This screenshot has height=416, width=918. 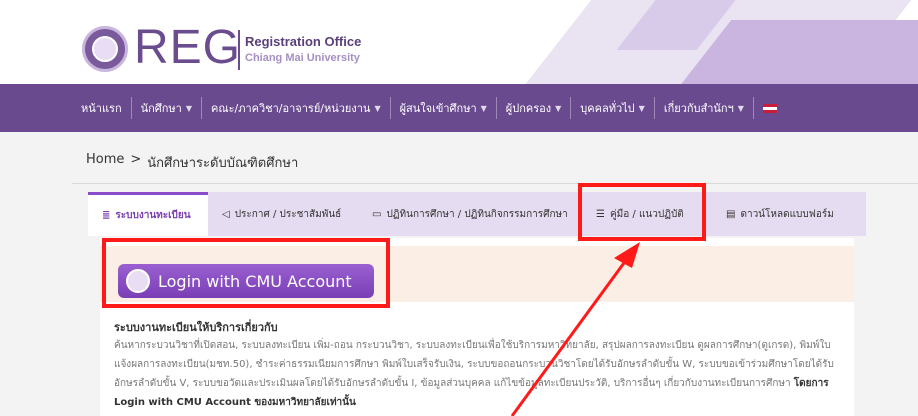 I want to click on annotation-arrow, so click(x=575, y=329).